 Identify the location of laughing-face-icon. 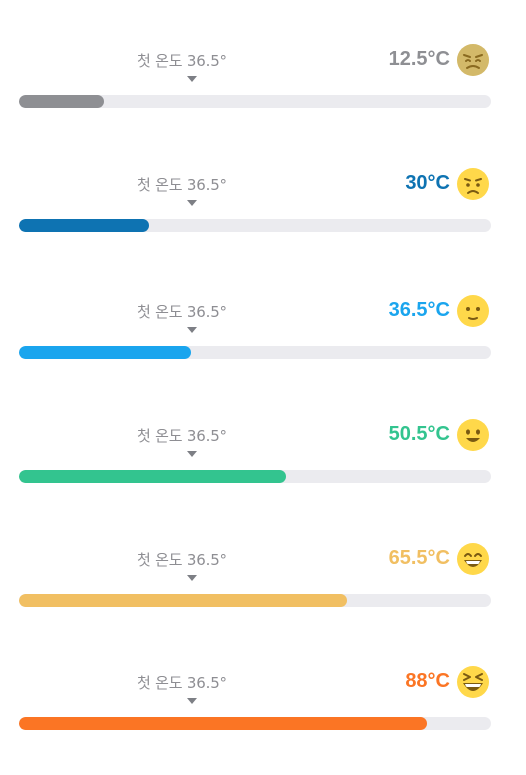
(473, 682).